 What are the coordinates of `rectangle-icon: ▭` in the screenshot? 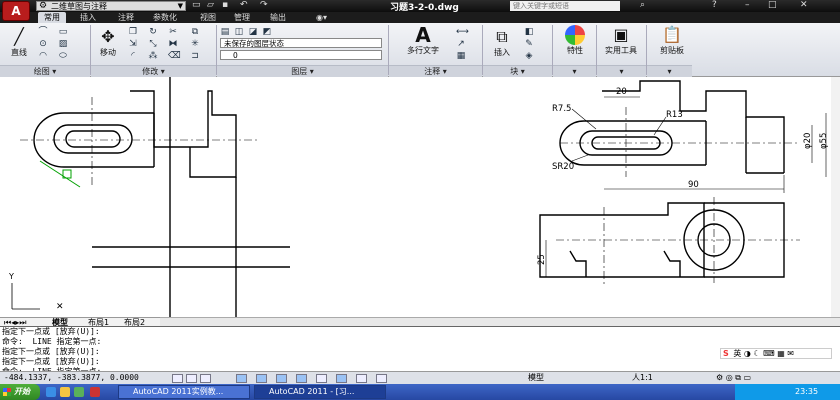 It's located at (63, 32).